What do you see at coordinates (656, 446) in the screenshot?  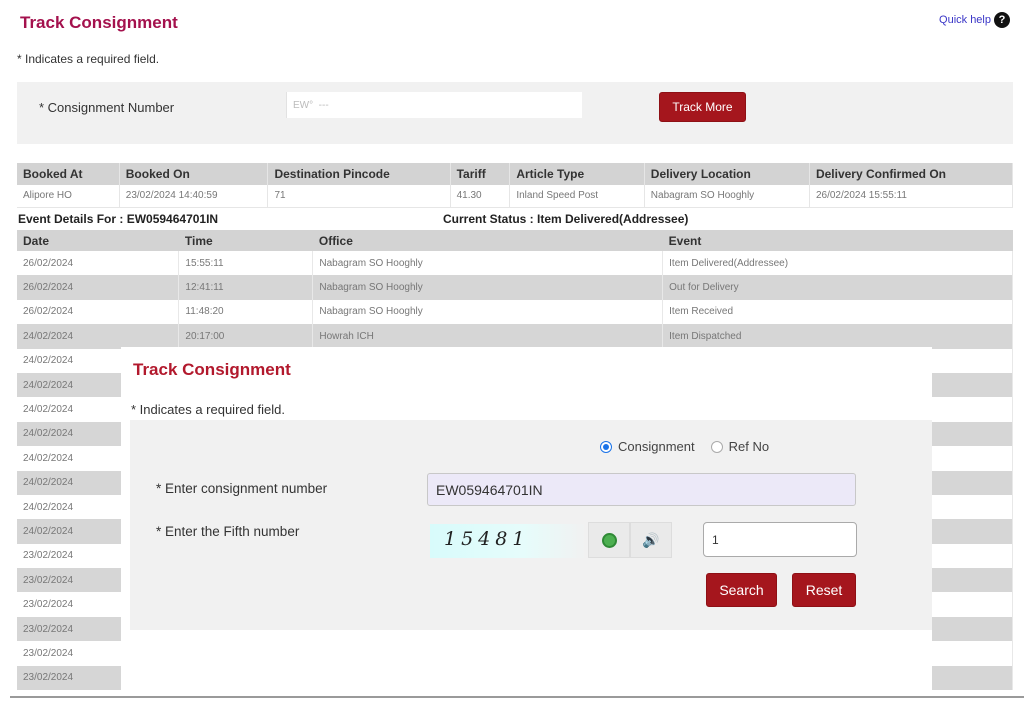 I see `radio-consignment-label: Consignment` at bounding box center [656, 446].